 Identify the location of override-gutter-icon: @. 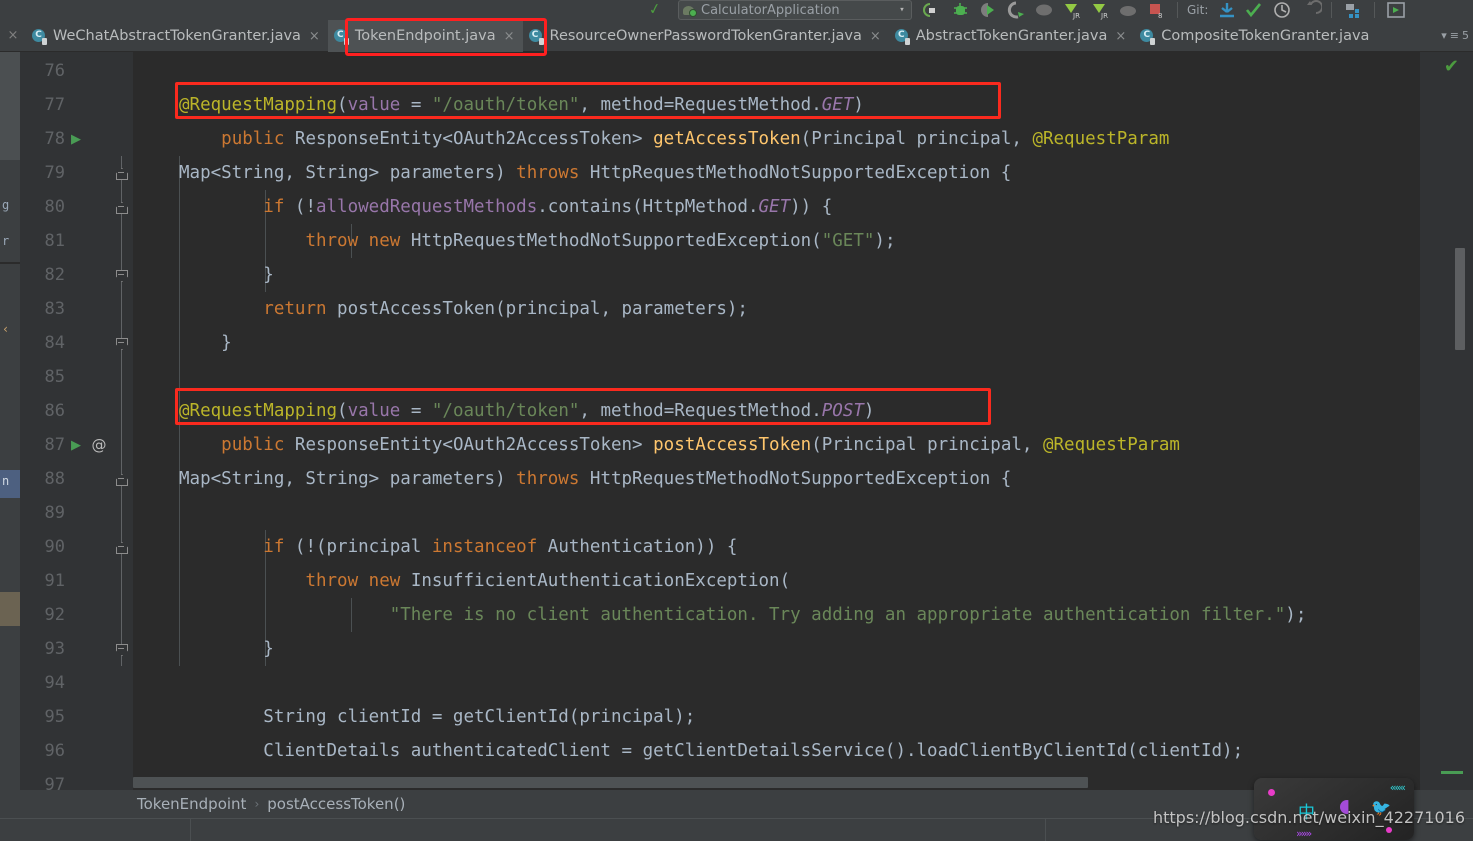
(99, 445).